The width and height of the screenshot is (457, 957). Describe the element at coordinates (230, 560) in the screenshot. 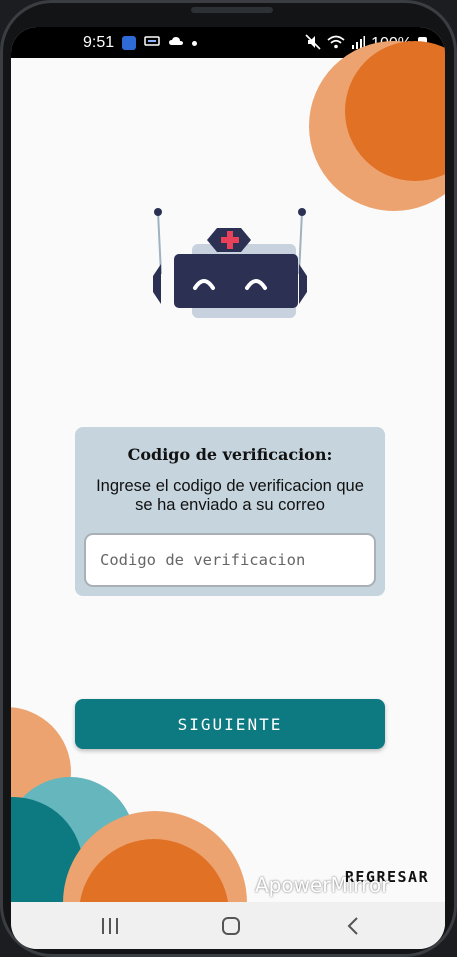

I see `verification-code-input` at that location.